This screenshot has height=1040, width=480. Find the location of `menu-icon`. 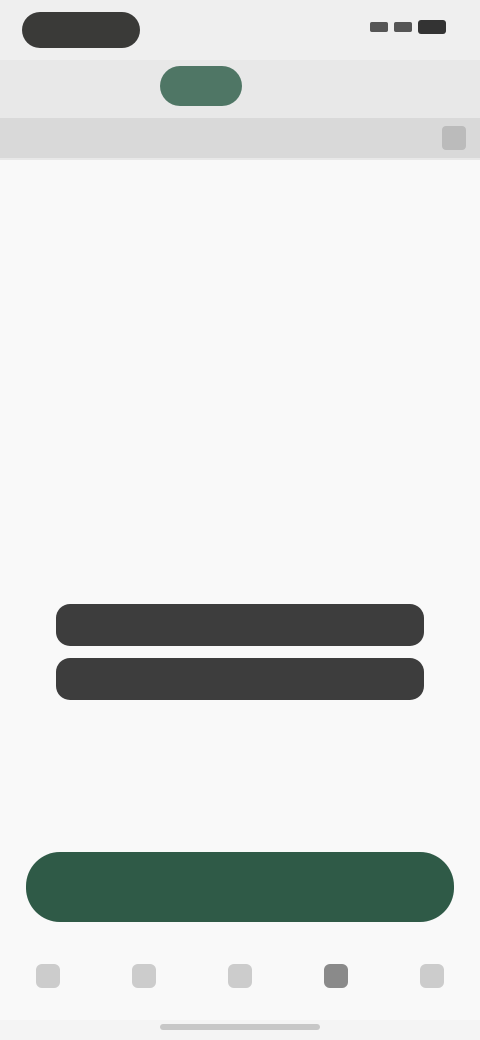

menu-icon is located at coordinates (454, 138).